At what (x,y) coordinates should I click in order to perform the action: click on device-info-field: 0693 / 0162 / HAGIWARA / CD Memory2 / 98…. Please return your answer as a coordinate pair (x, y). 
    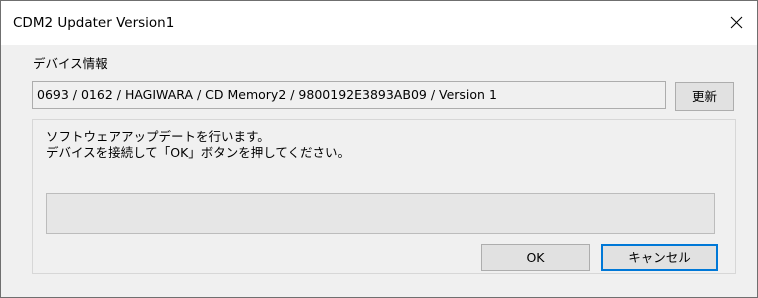
    Looking at the image, I should click on (349, 95).